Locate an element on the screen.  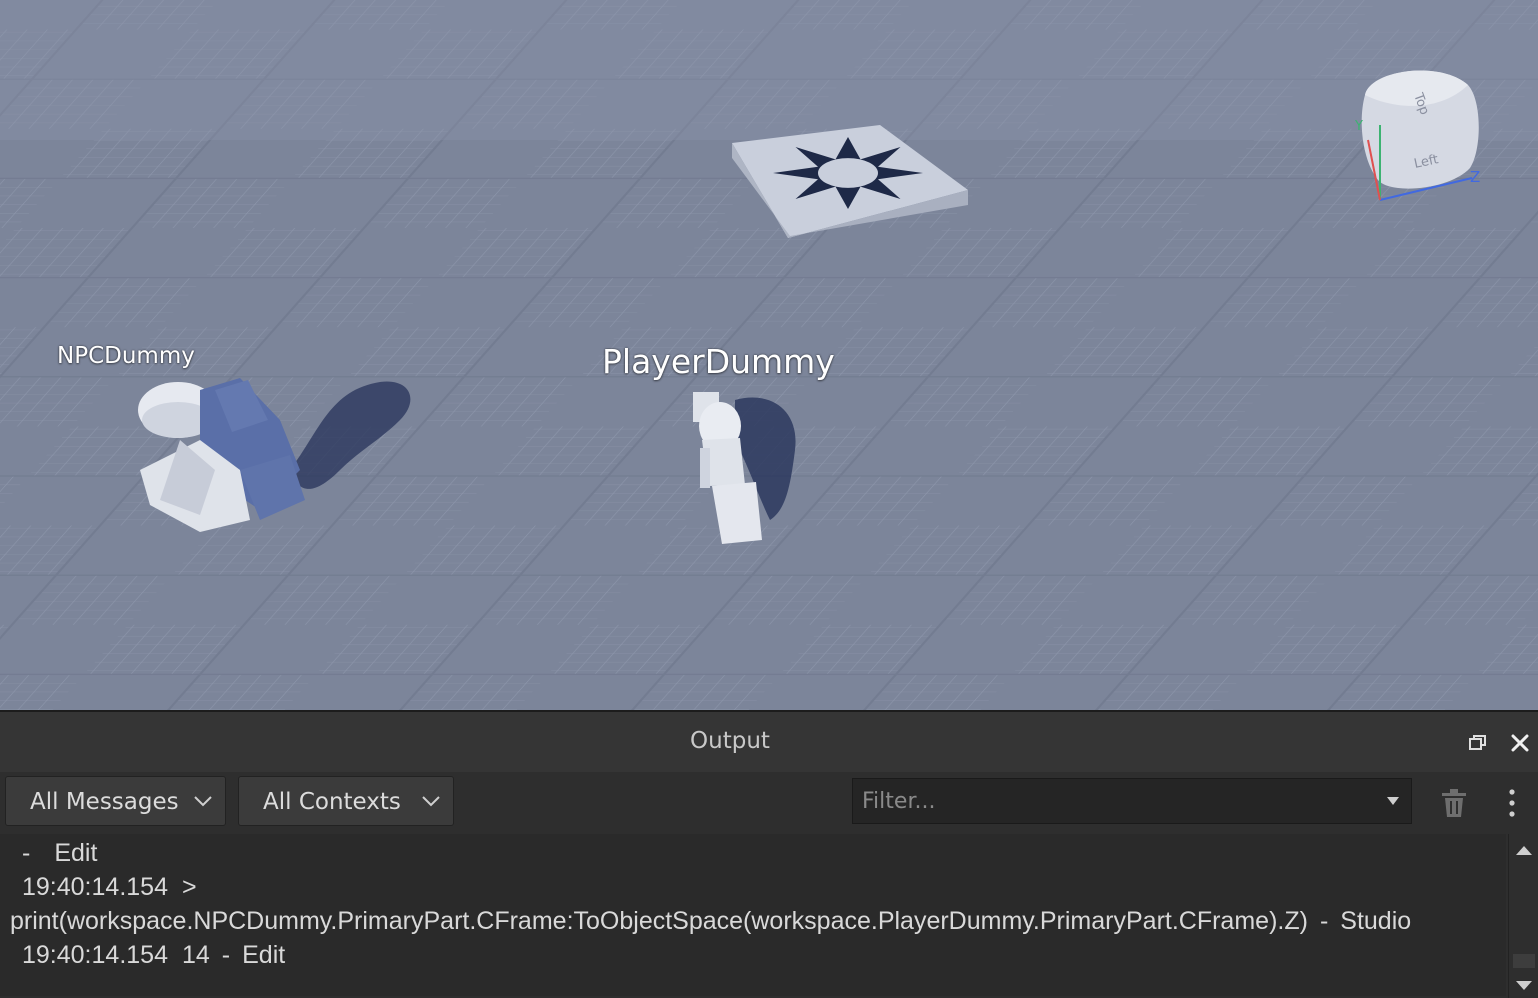
triangle-up-icon is located at coordinates (1524, 850).